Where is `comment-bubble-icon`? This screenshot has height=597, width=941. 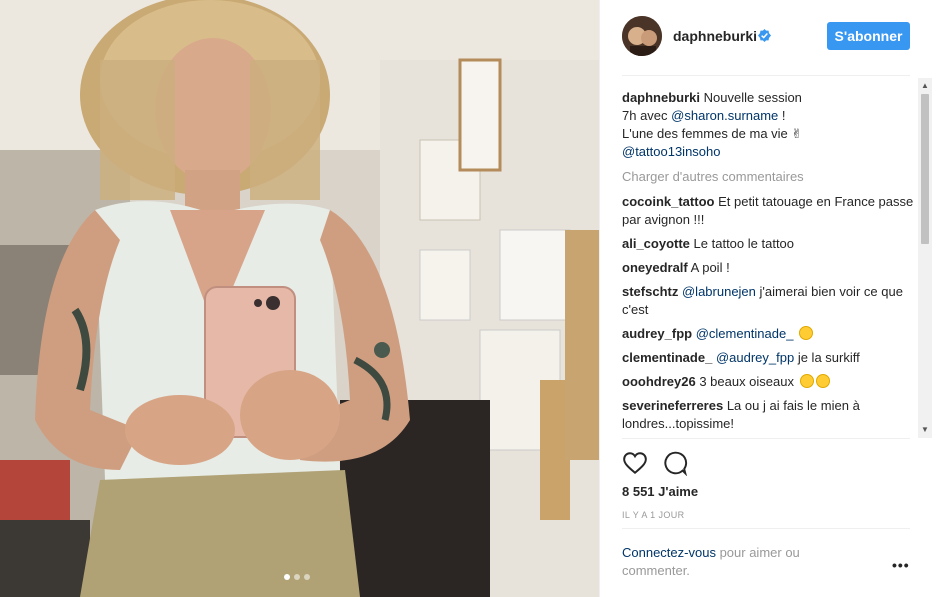 comment-bubble-icon is located at coordinates (675, 463).